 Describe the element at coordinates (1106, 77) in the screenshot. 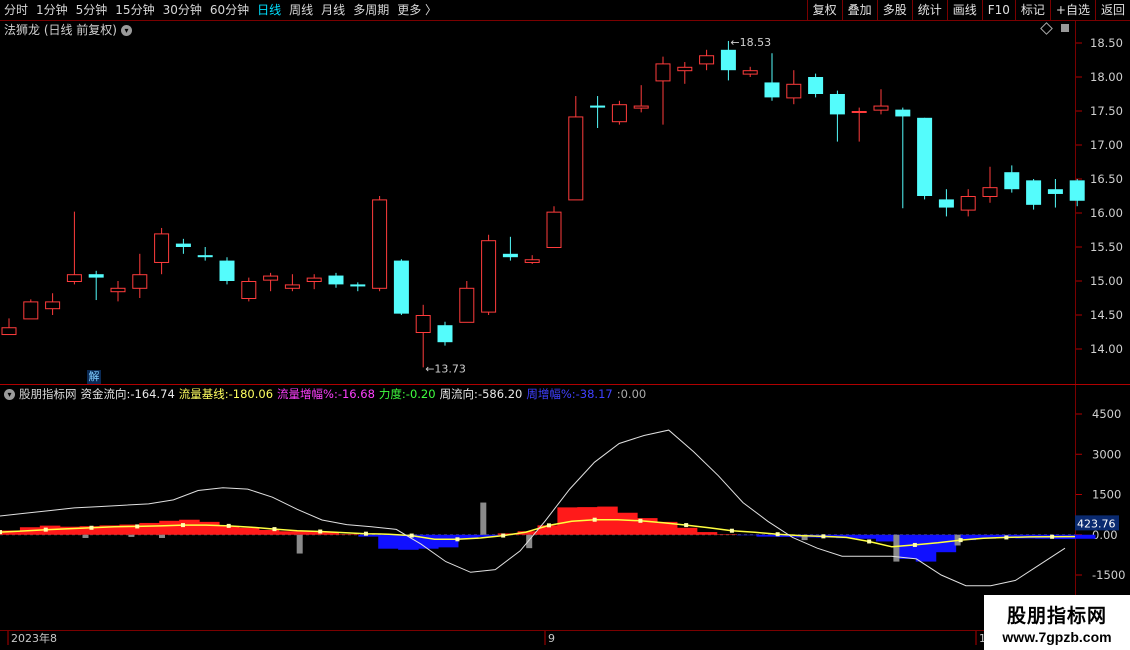

I see `price-tick-label: 18.00` at that location.